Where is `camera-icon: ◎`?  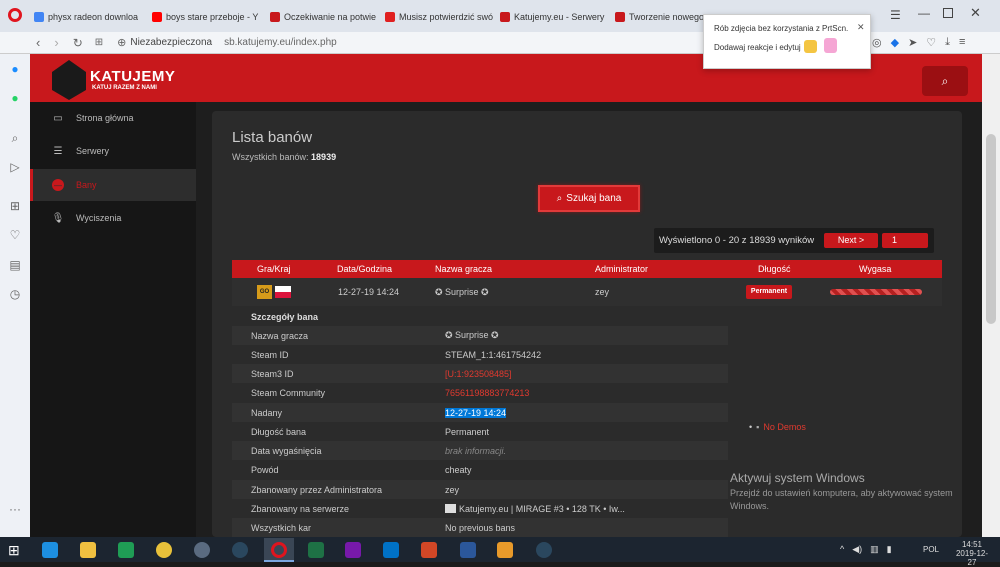 camera-icon: ◎ is located at coordinates (877, 42).